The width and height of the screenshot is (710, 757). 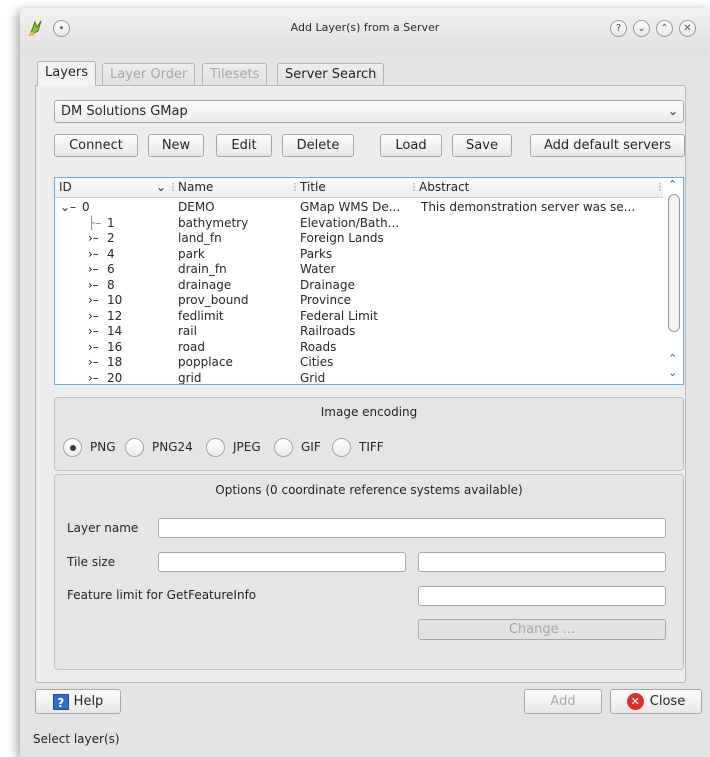 I want to click on tree-header: ID ⌄ ⁝ Name ⁝ Title ⁝ Abstract ⁝, so click(x=359, y=188).